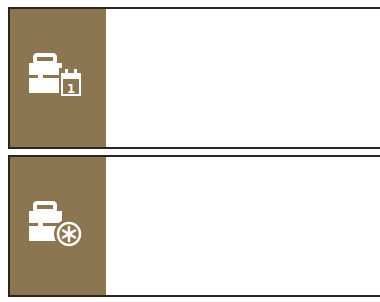 This screenshot has width=380, height=302. I want to click on briefcase-settings-icon, so click(56, 225).